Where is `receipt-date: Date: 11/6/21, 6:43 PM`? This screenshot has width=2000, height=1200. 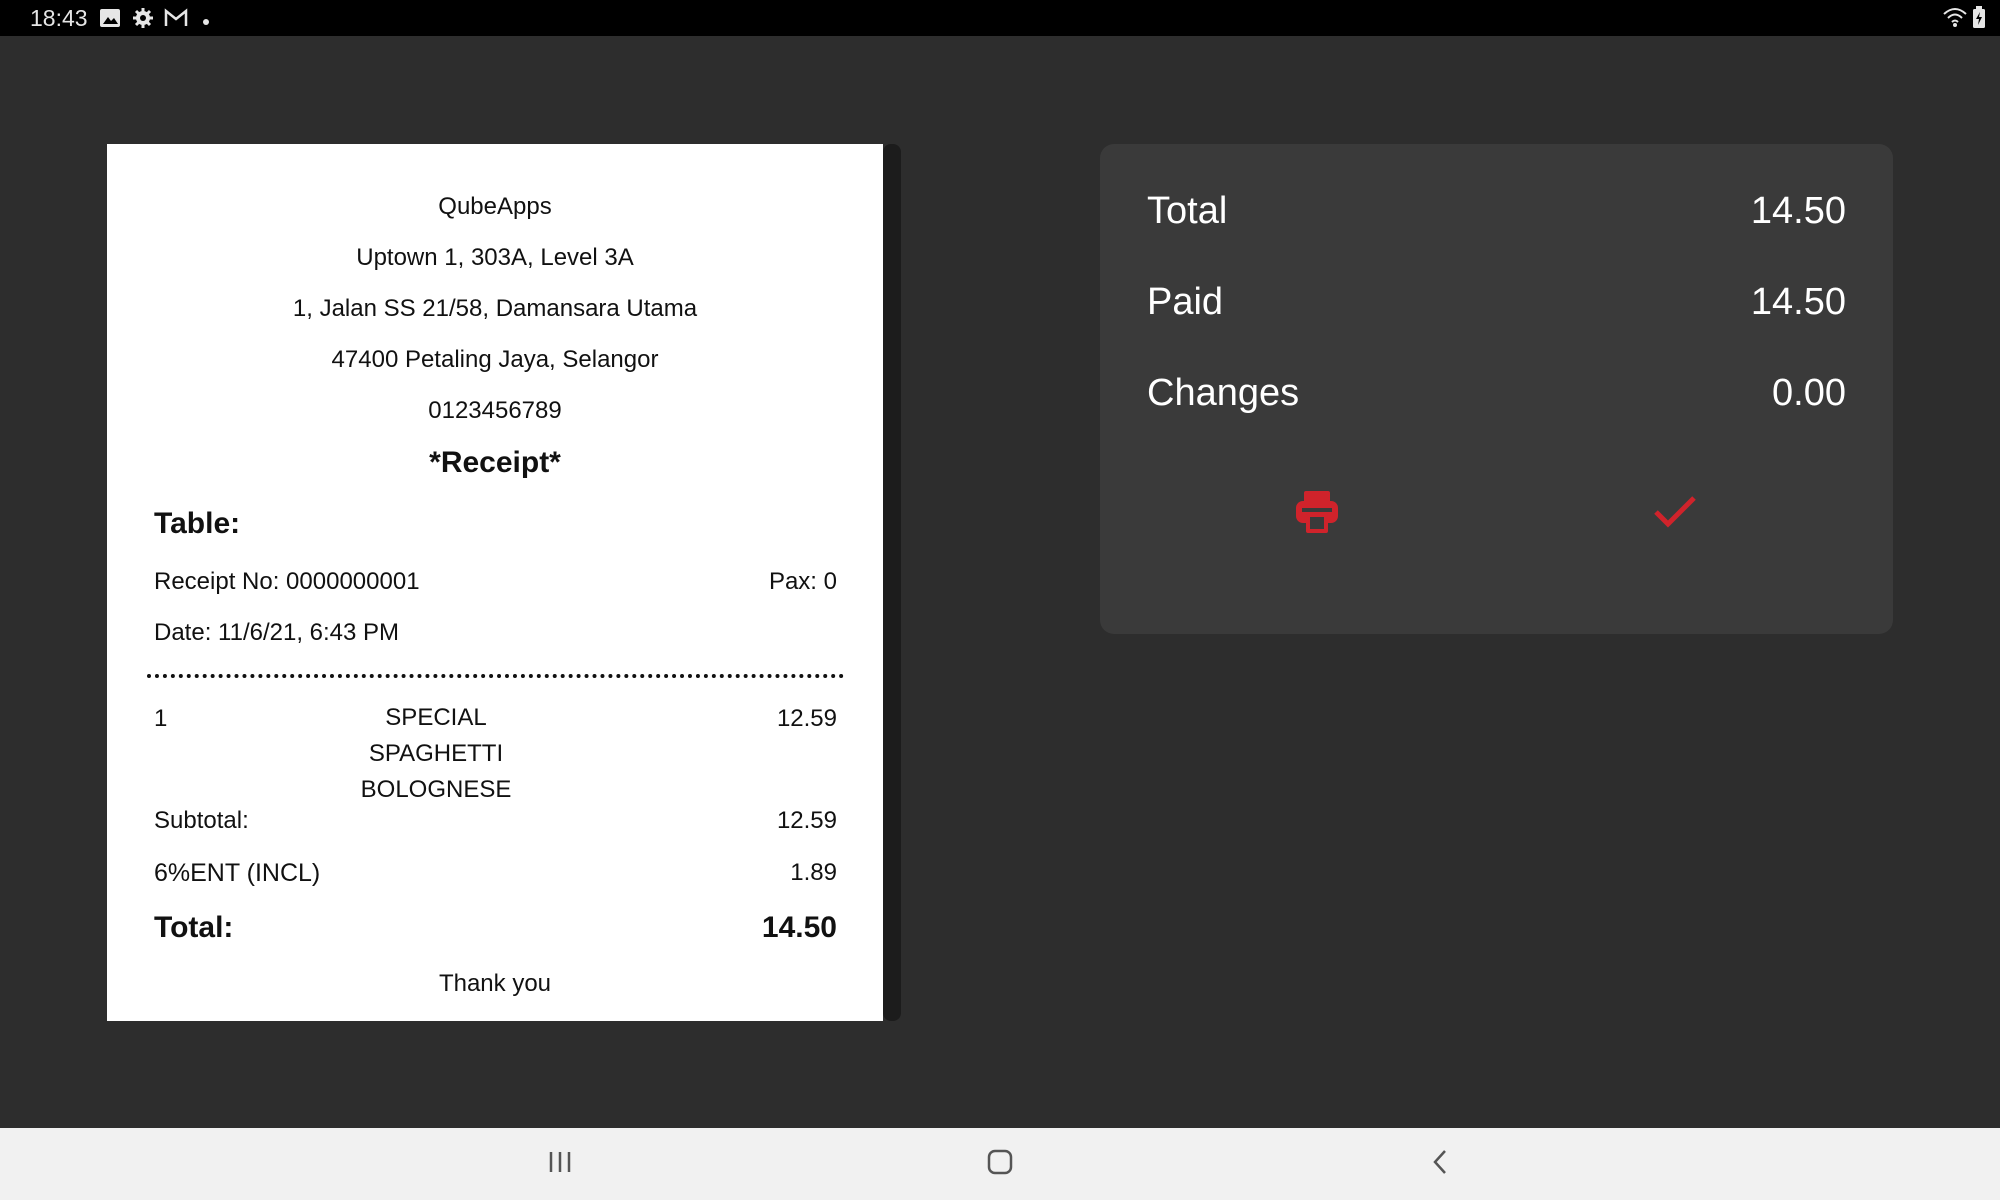 receipt-date: Date: 11/6/21, 6:43 PM is located at coordinates (277, 632).